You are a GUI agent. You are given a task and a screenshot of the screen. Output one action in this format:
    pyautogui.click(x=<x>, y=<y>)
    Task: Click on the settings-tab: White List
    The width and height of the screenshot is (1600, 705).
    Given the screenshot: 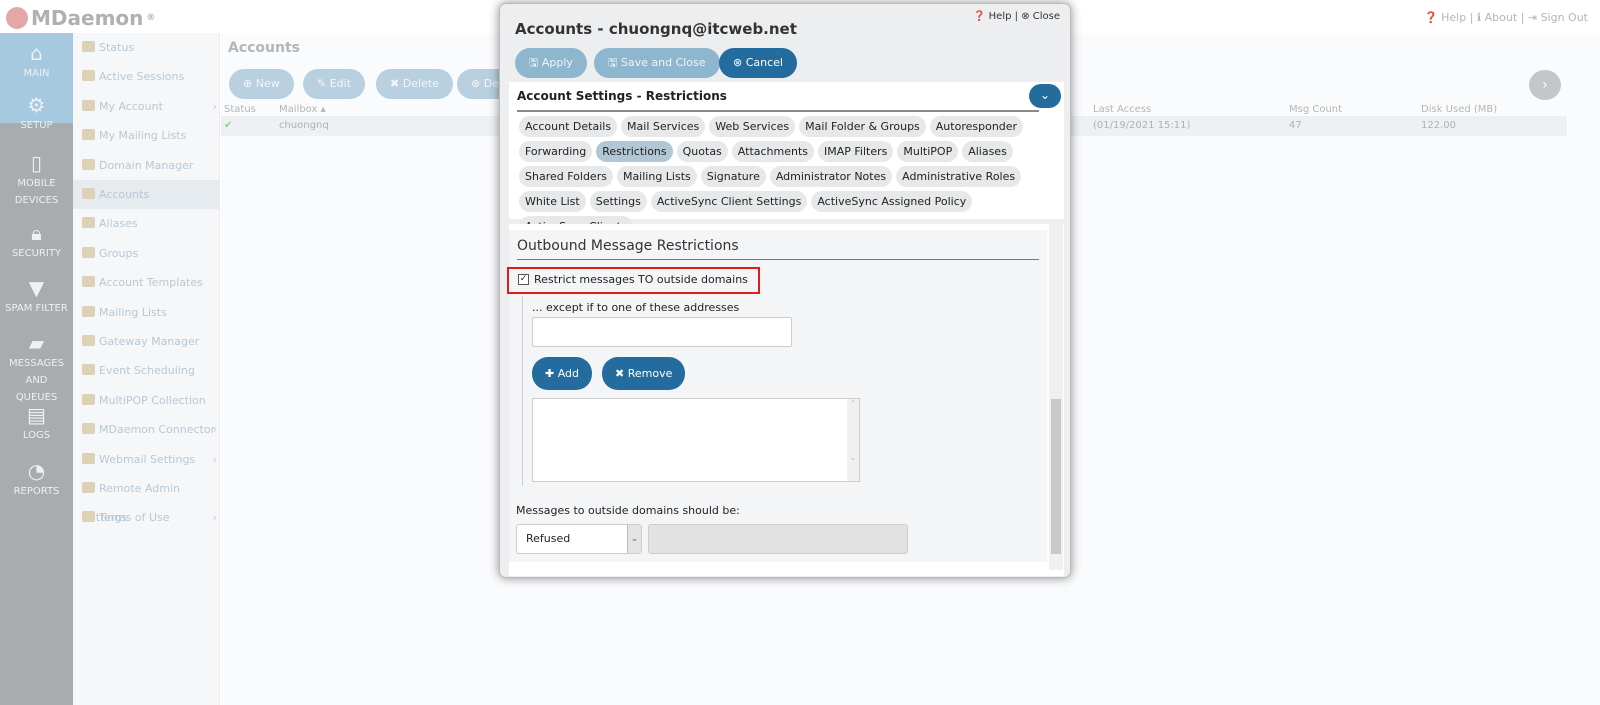 What is the action you would take?
    pyautogui.click(x=552, y=201)
    